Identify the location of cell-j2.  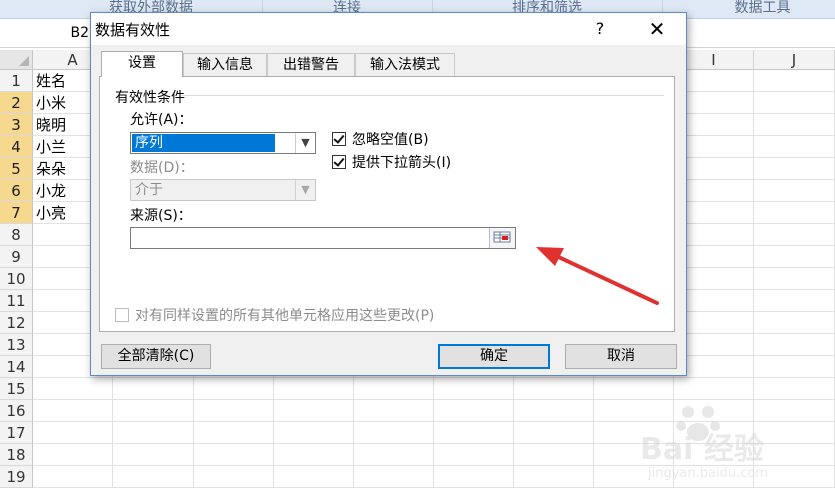
(794, 103).